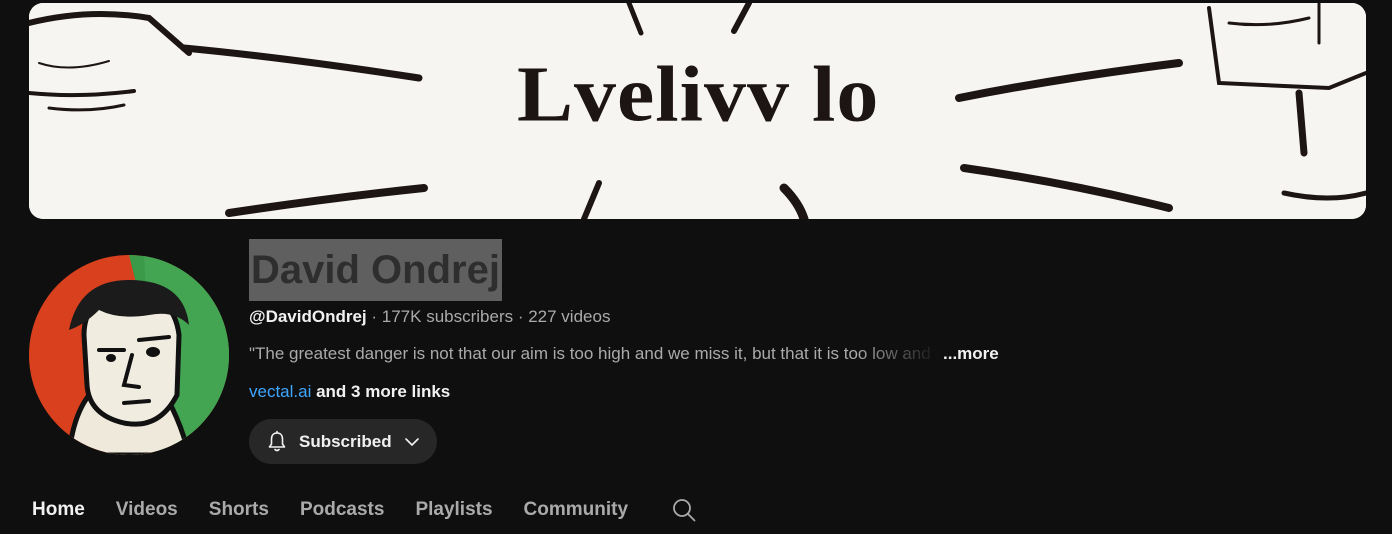 The image size is (1392, 534). Describe the element at coordinates (345, 441) in the screenshot. I see `subscribed-label: Subscribed` at that location.